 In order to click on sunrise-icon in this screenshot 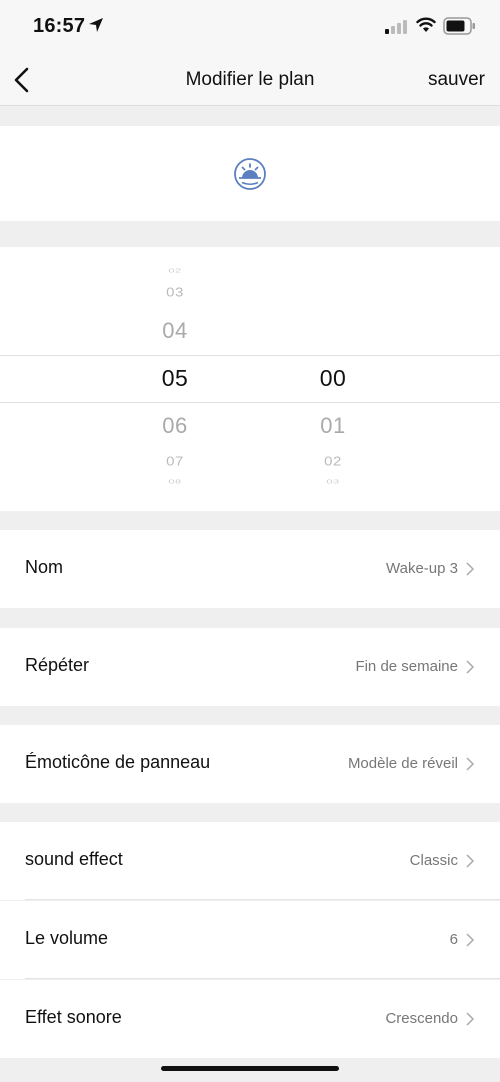, I will do `click(250, 174)`.